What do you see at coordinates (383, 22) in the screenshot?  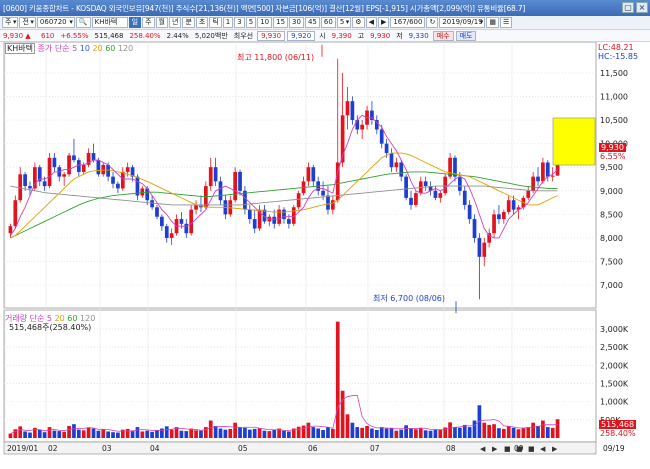 I see `next-icon: ▶` at bounding box center [383, 22].